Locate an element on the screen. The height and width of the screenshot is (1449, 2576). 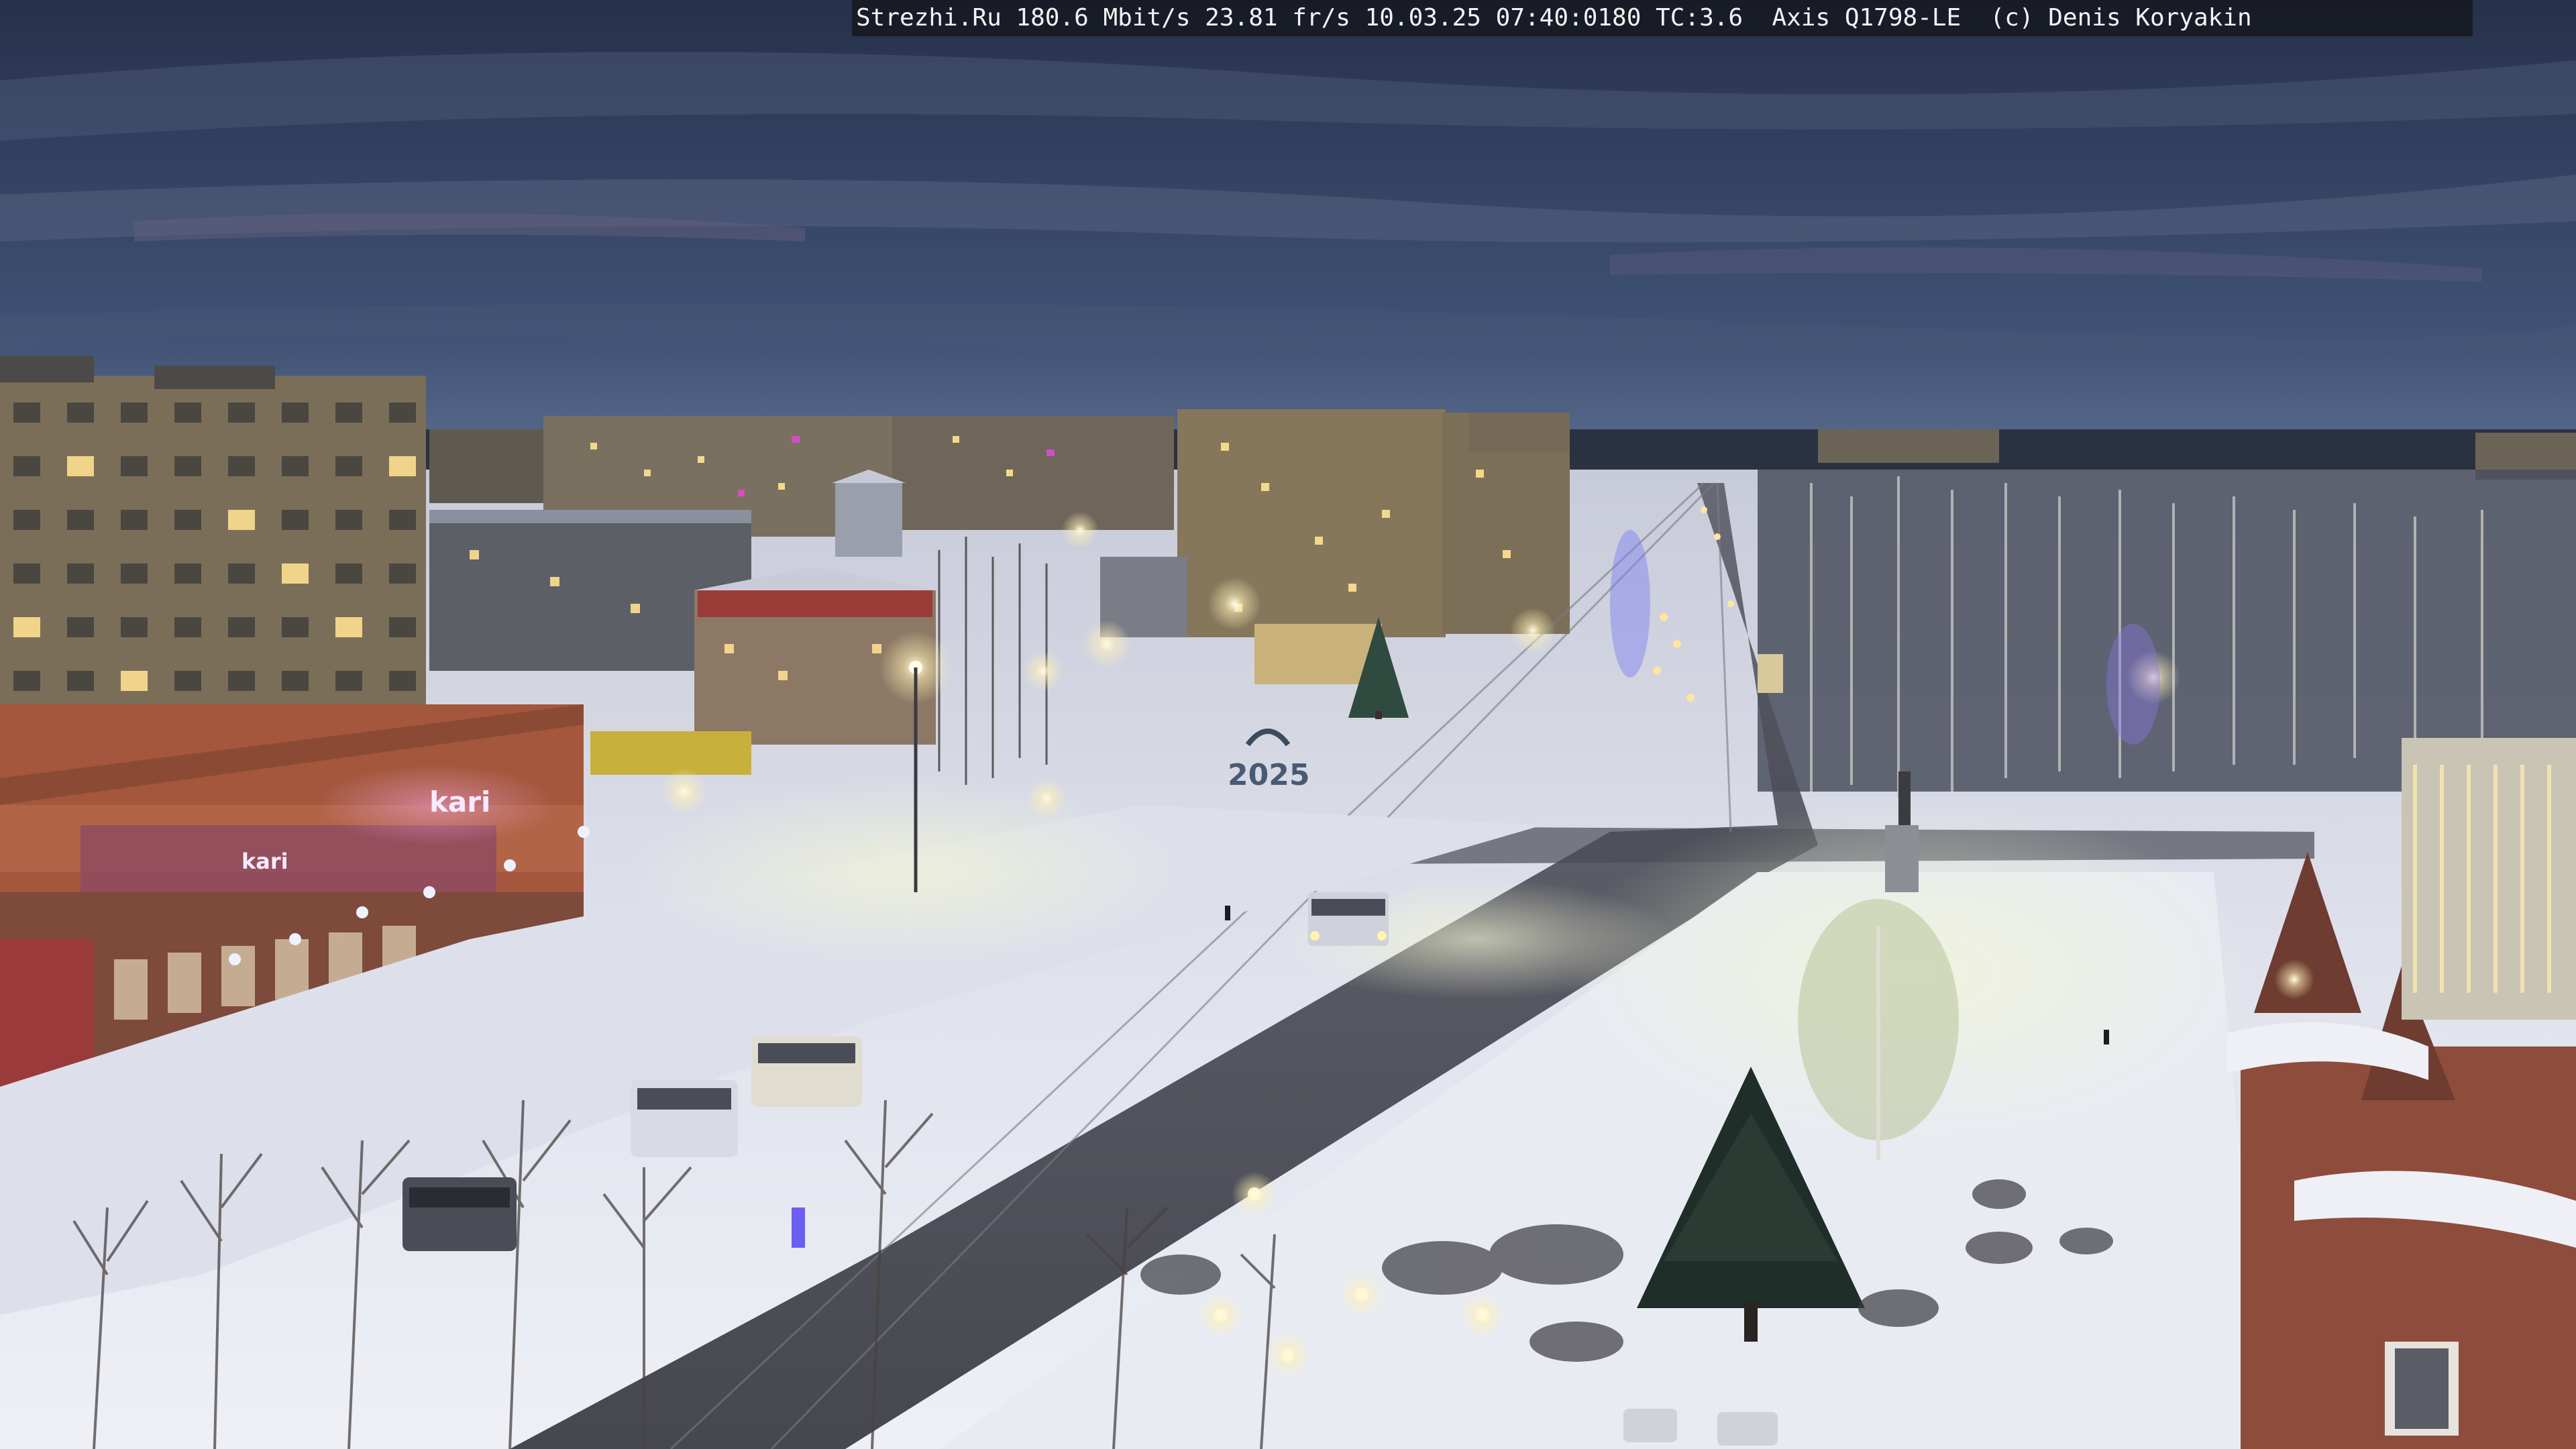
ground-glow-left is located at coordinates (905, 872).